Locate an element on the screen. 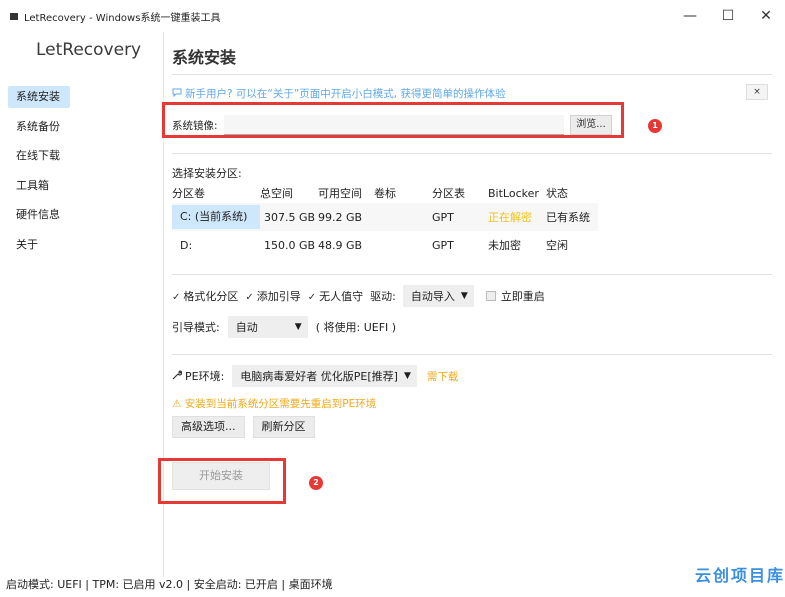 The height and width of the screenshot is (597, 785). table-row: C: (当前系统) 307.5 GB 99.2 GB GPT 正在解密 已有系统 is located at coordinates (385, 217).